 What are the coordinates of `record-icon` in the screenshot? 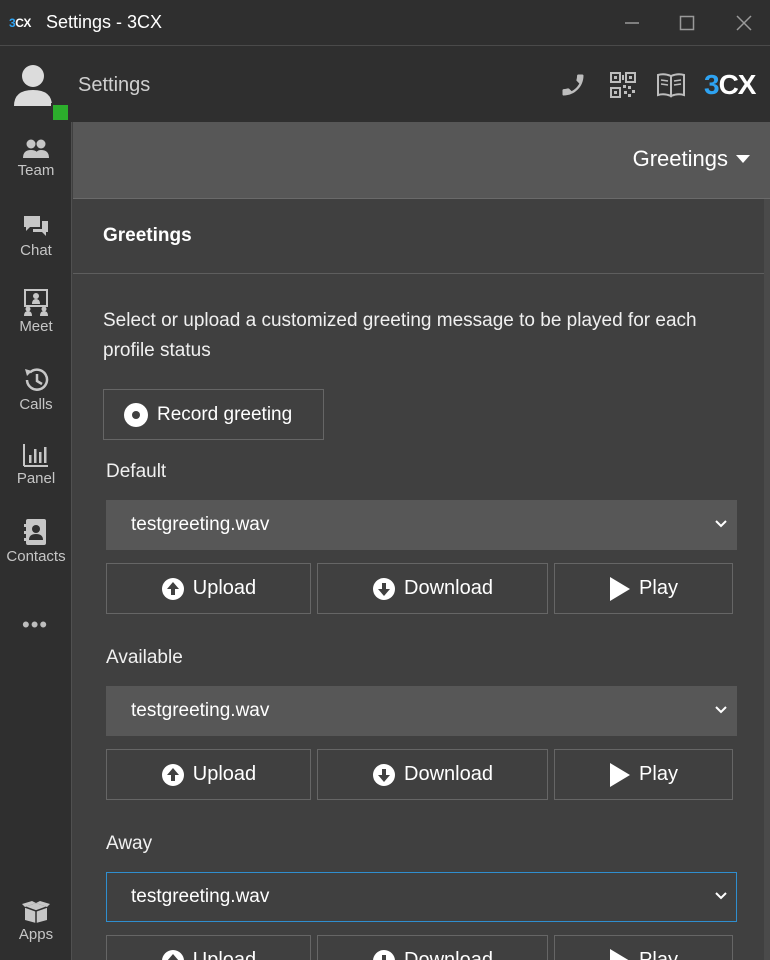 It's located at (136, 414).